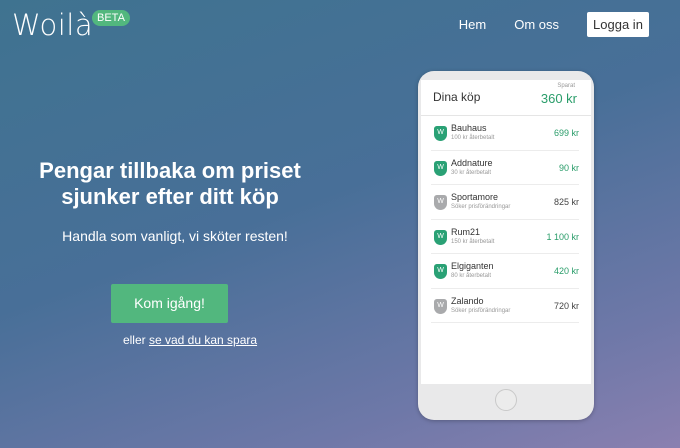 The image size is (680, 448). I want to click on purchase-amount: 699 kr, so click(566, 133).